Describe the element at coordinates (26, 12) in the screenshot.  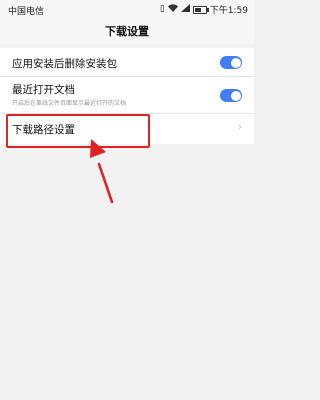
I see `carrier-label: 中国电信` at that location.